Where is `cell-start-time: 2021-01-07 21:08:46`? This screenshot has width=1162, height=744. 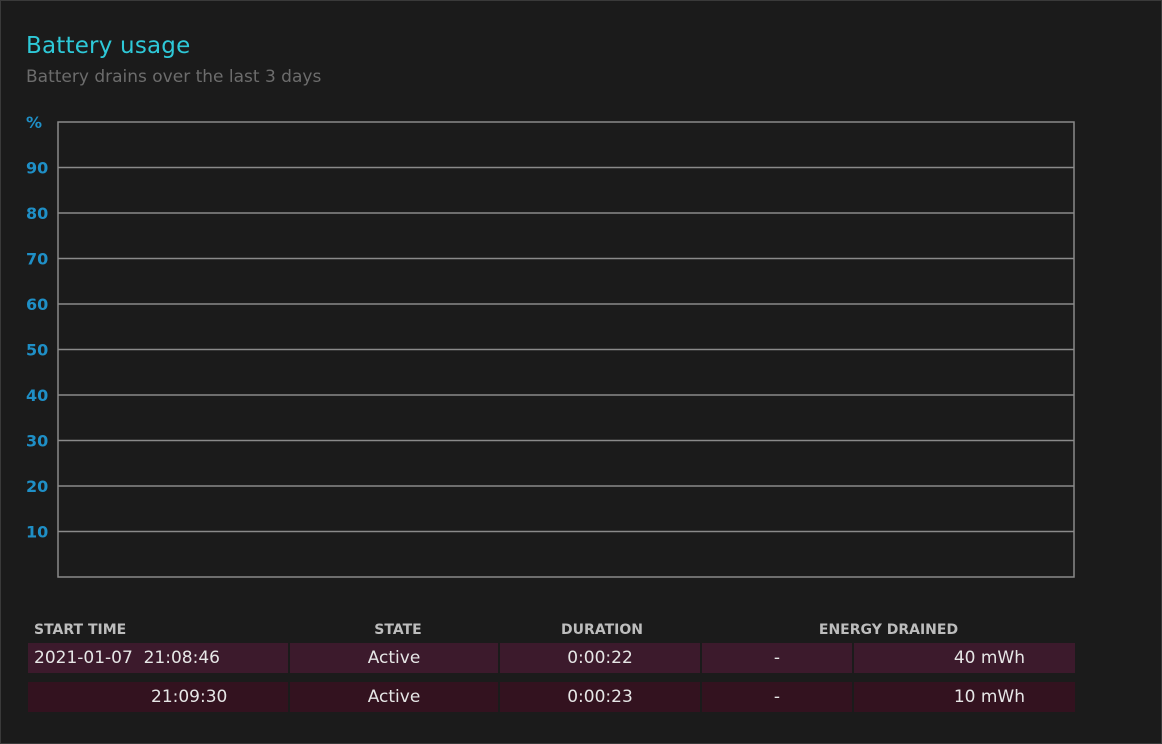
cell-start-time: 2021-01-07 21:08:46 is located at coordinates (158, 658).